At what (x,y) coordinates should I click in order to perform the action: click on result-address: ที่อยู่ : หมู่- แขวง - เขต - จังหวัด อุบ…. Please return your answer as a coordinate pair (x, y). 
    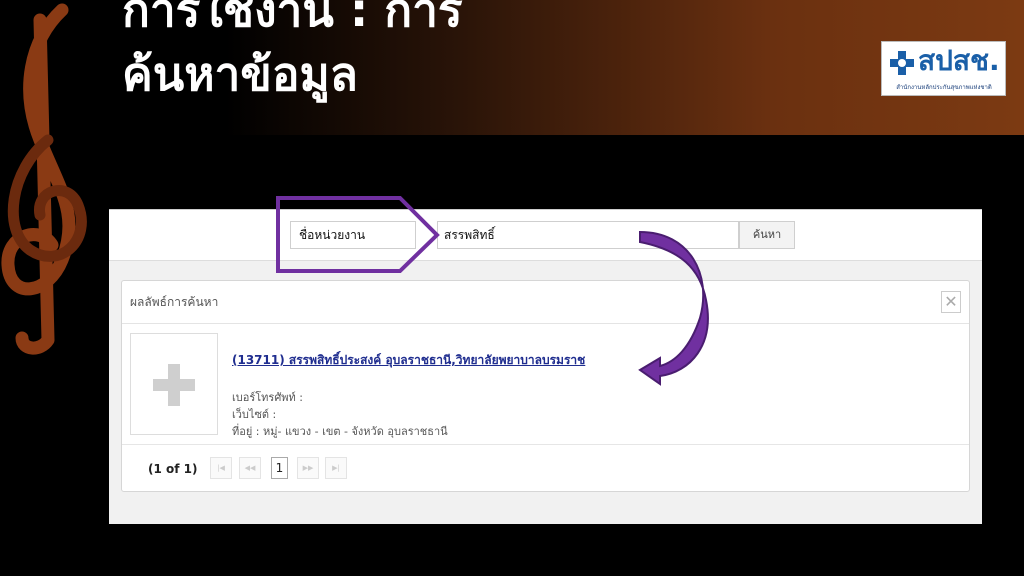
    Looking at the image, I should click on (340, 431).